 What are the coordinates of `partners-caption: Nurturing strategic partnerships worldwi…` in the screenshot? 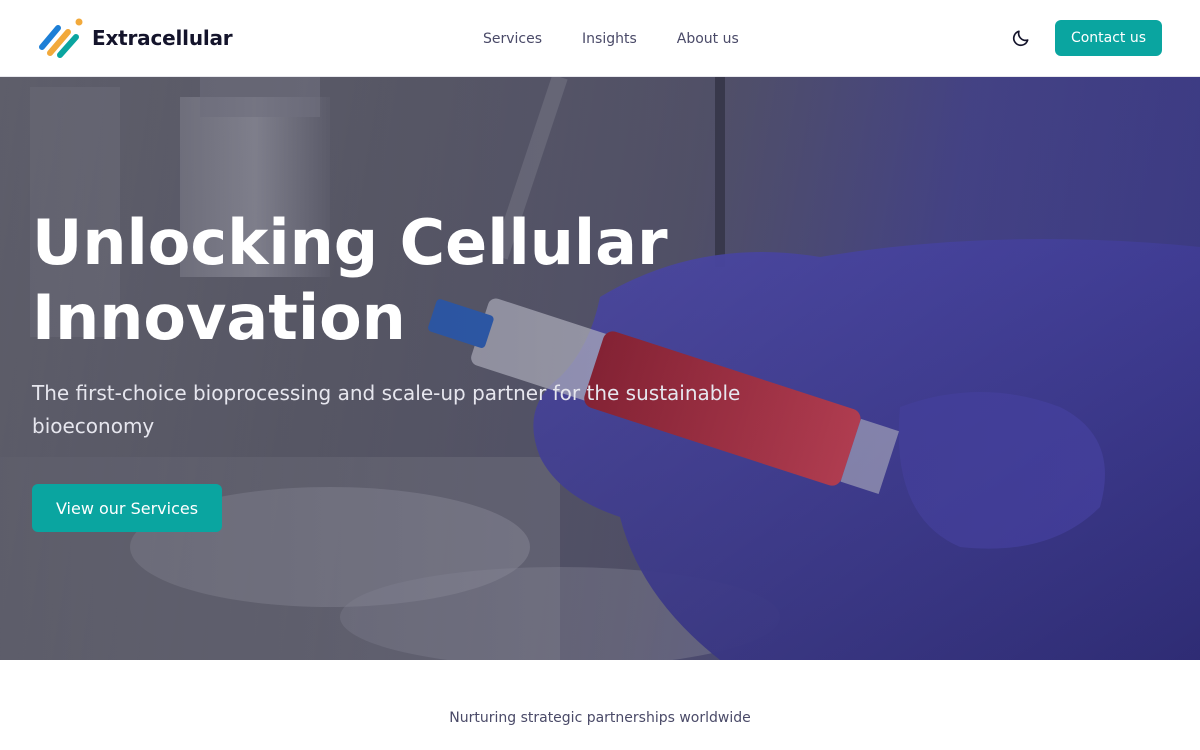 It's located at (600, 718).